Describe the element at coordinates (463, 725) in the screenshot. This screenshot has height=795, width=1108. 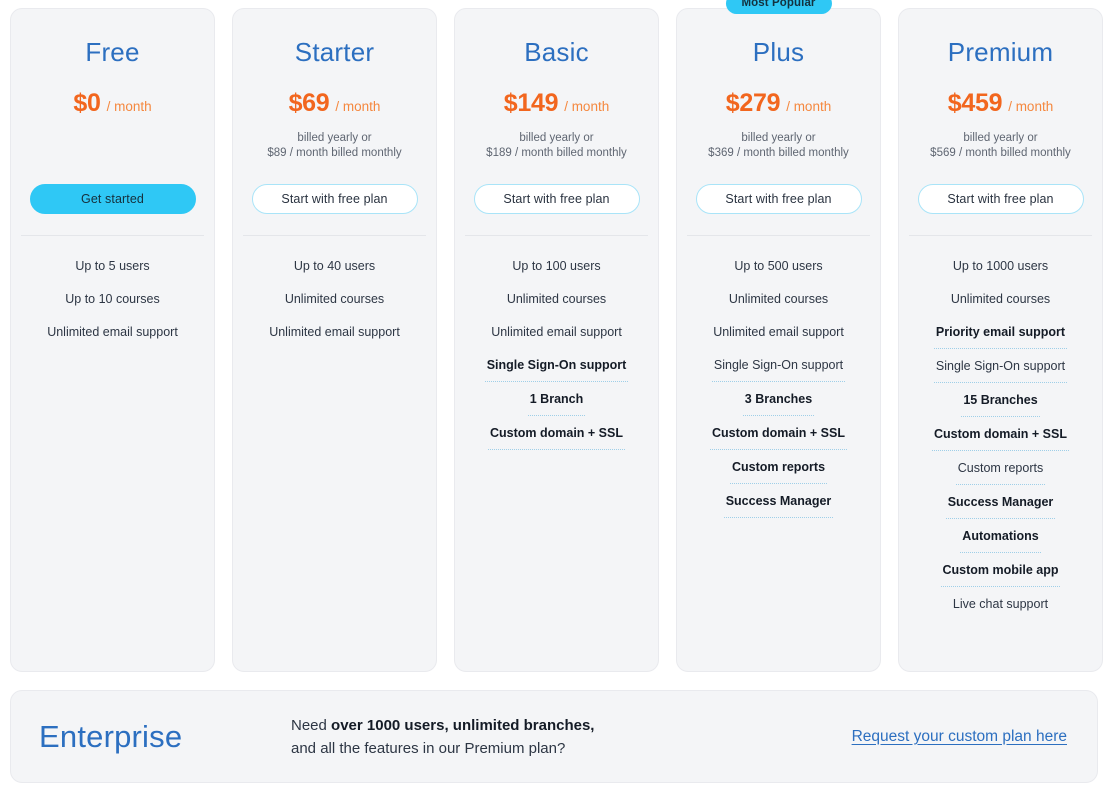
I see `enterprise-copy-highlight: over 1000 users, unlimited branches,` at that location.